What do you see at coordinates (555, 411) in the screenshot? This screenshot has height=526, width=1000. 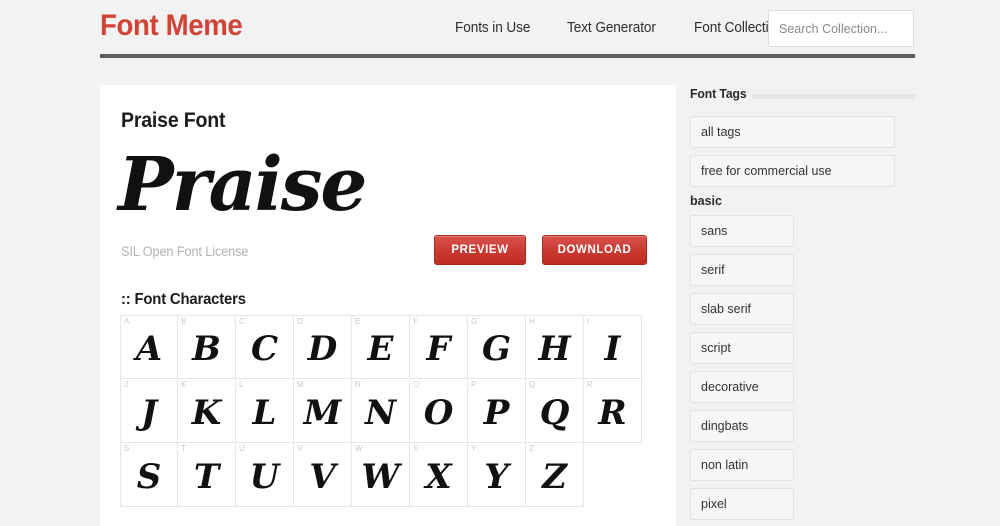 I see `char-cell: QQ` at bounding box center [555, 411].